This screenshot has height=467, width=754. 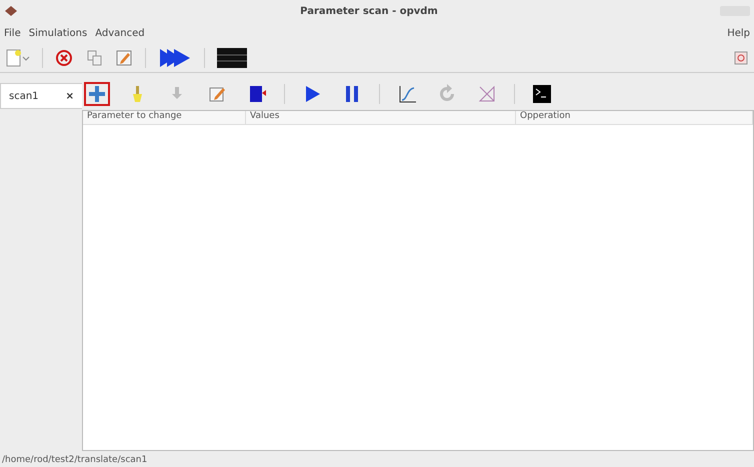 I want to click on fast-forward-icon, so click(x=175, y=58).